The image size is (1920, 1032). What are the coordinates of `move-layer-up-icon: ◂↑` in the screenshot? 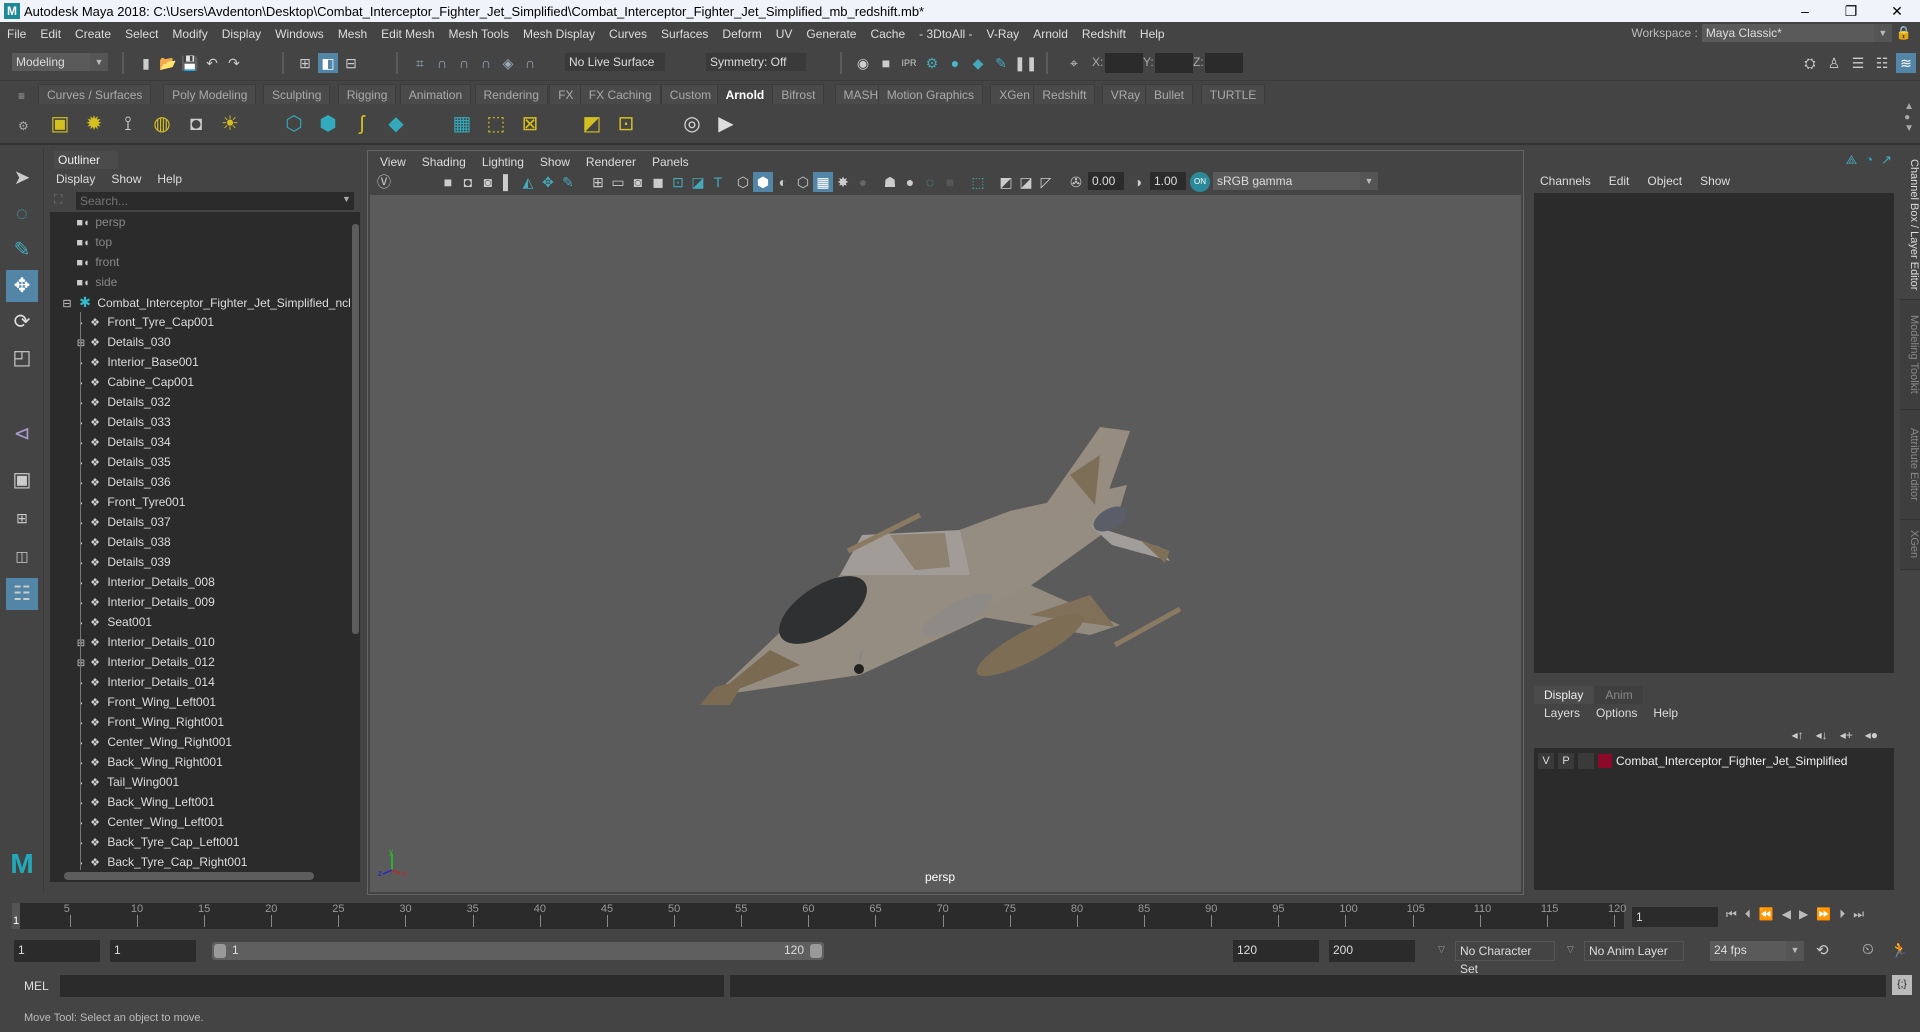 It's located at (1798, 735).